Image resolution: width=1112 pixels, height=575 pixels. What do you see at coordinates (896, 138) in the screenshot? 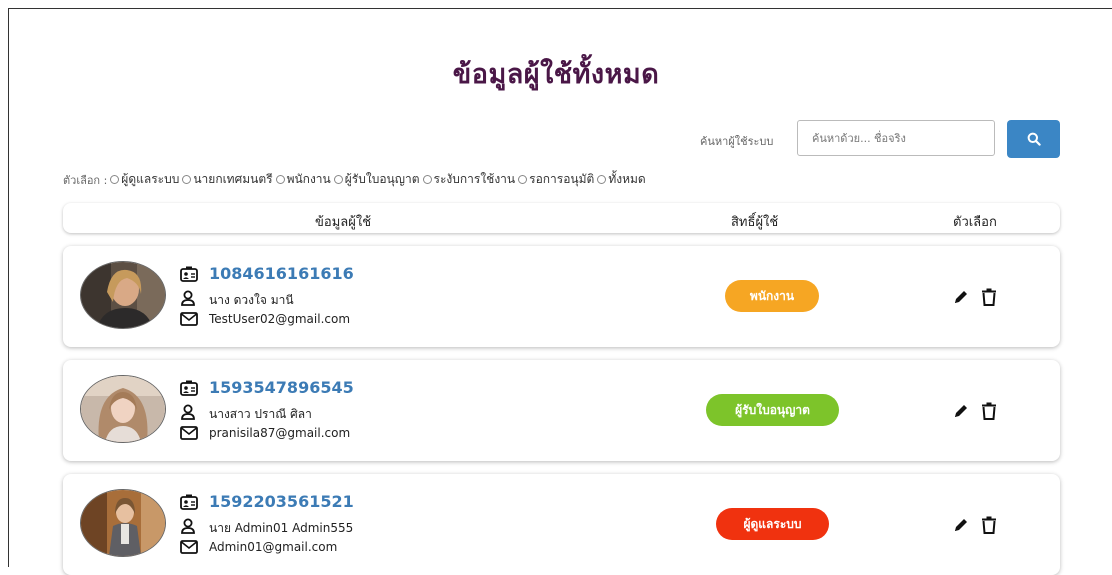
I see `search-input` at bounding box center [896, 138].